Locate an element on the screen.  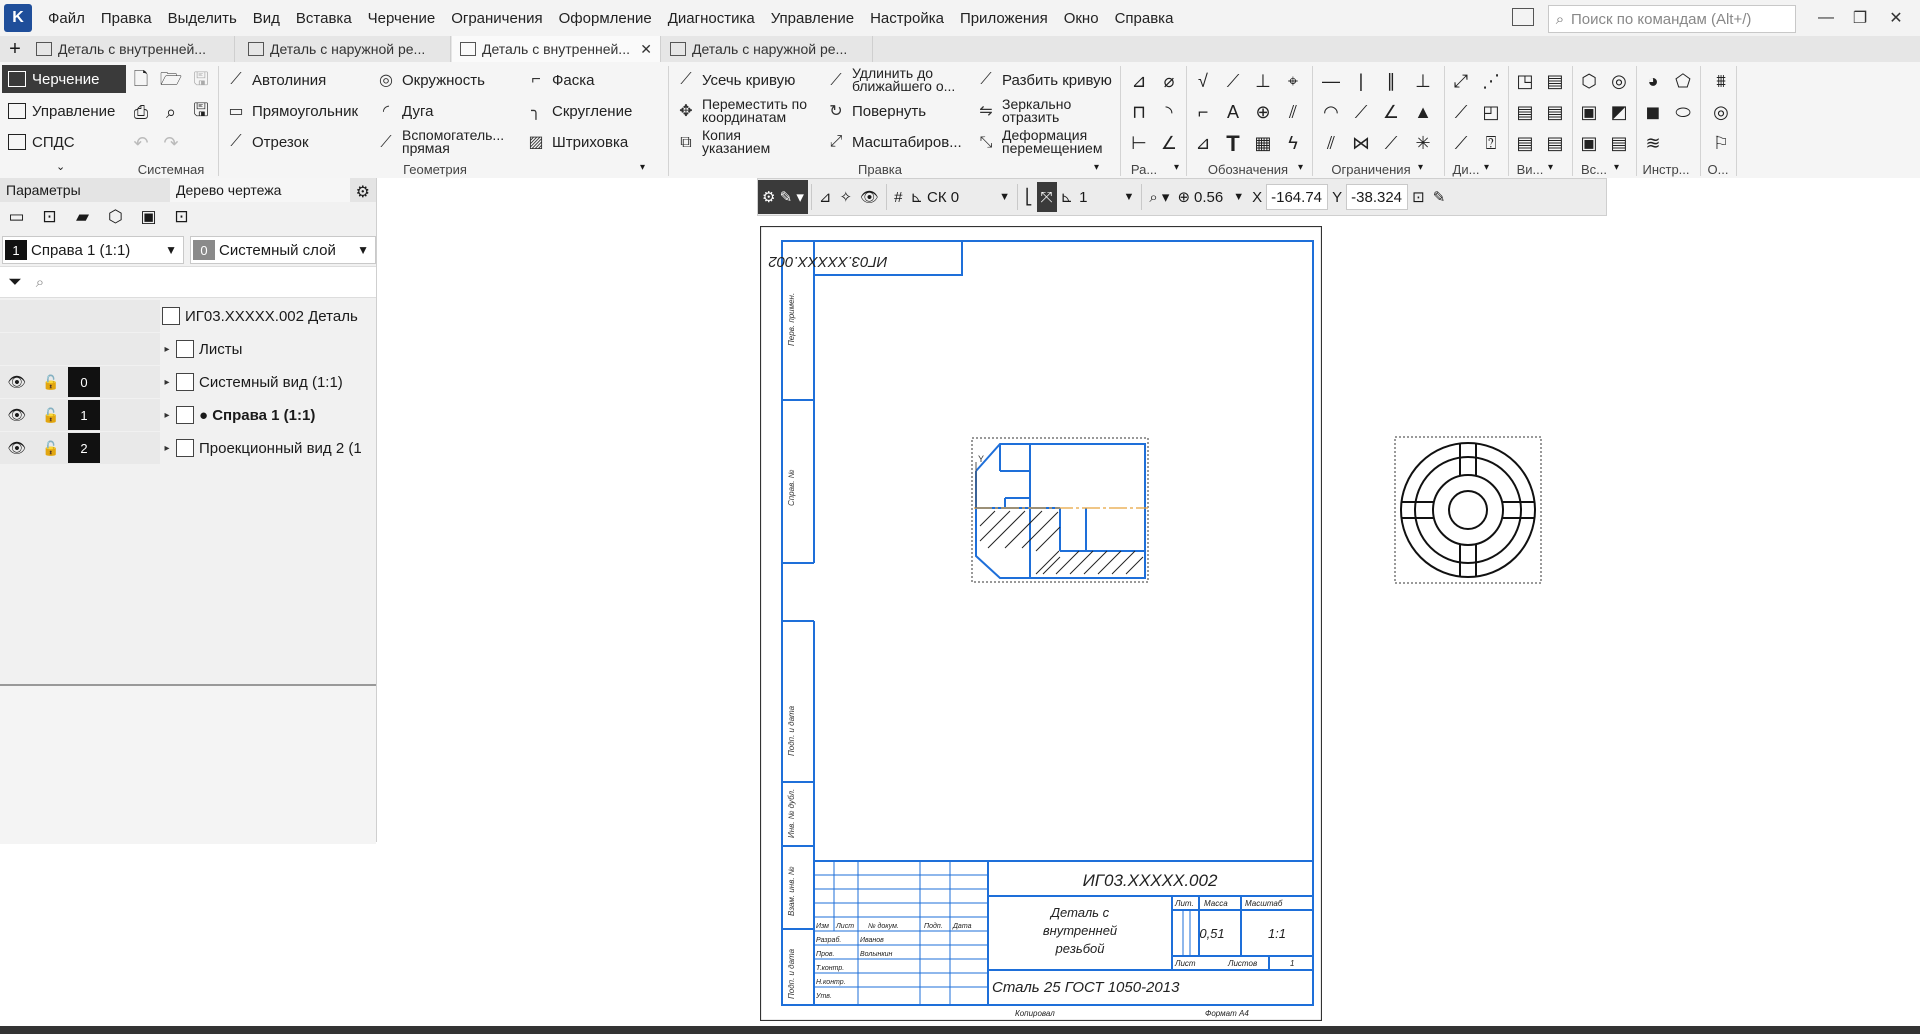
layer-selector: 0 Системный слой ▼ is located at coordinates (283, 250).